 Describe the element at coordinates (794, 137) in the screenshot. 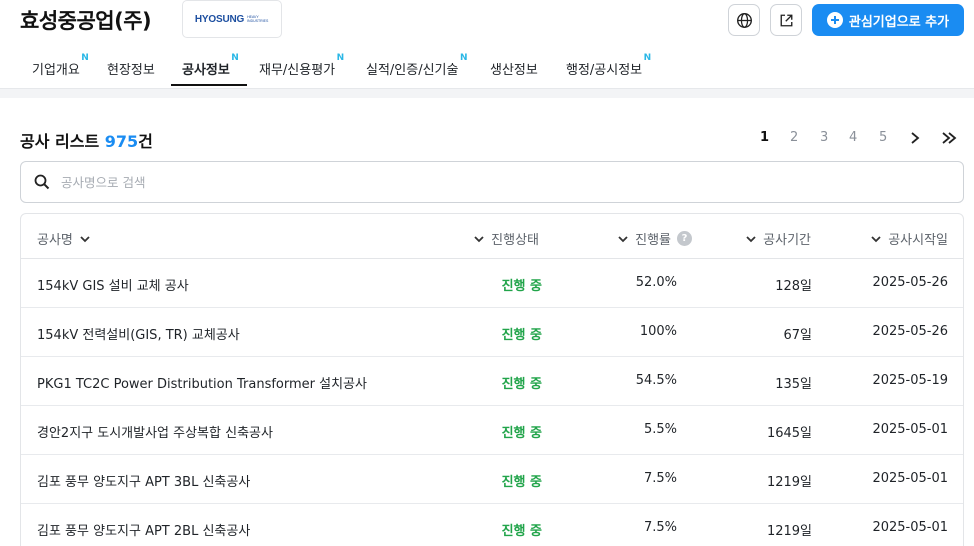

I see `page-2-button: 2` at that location.